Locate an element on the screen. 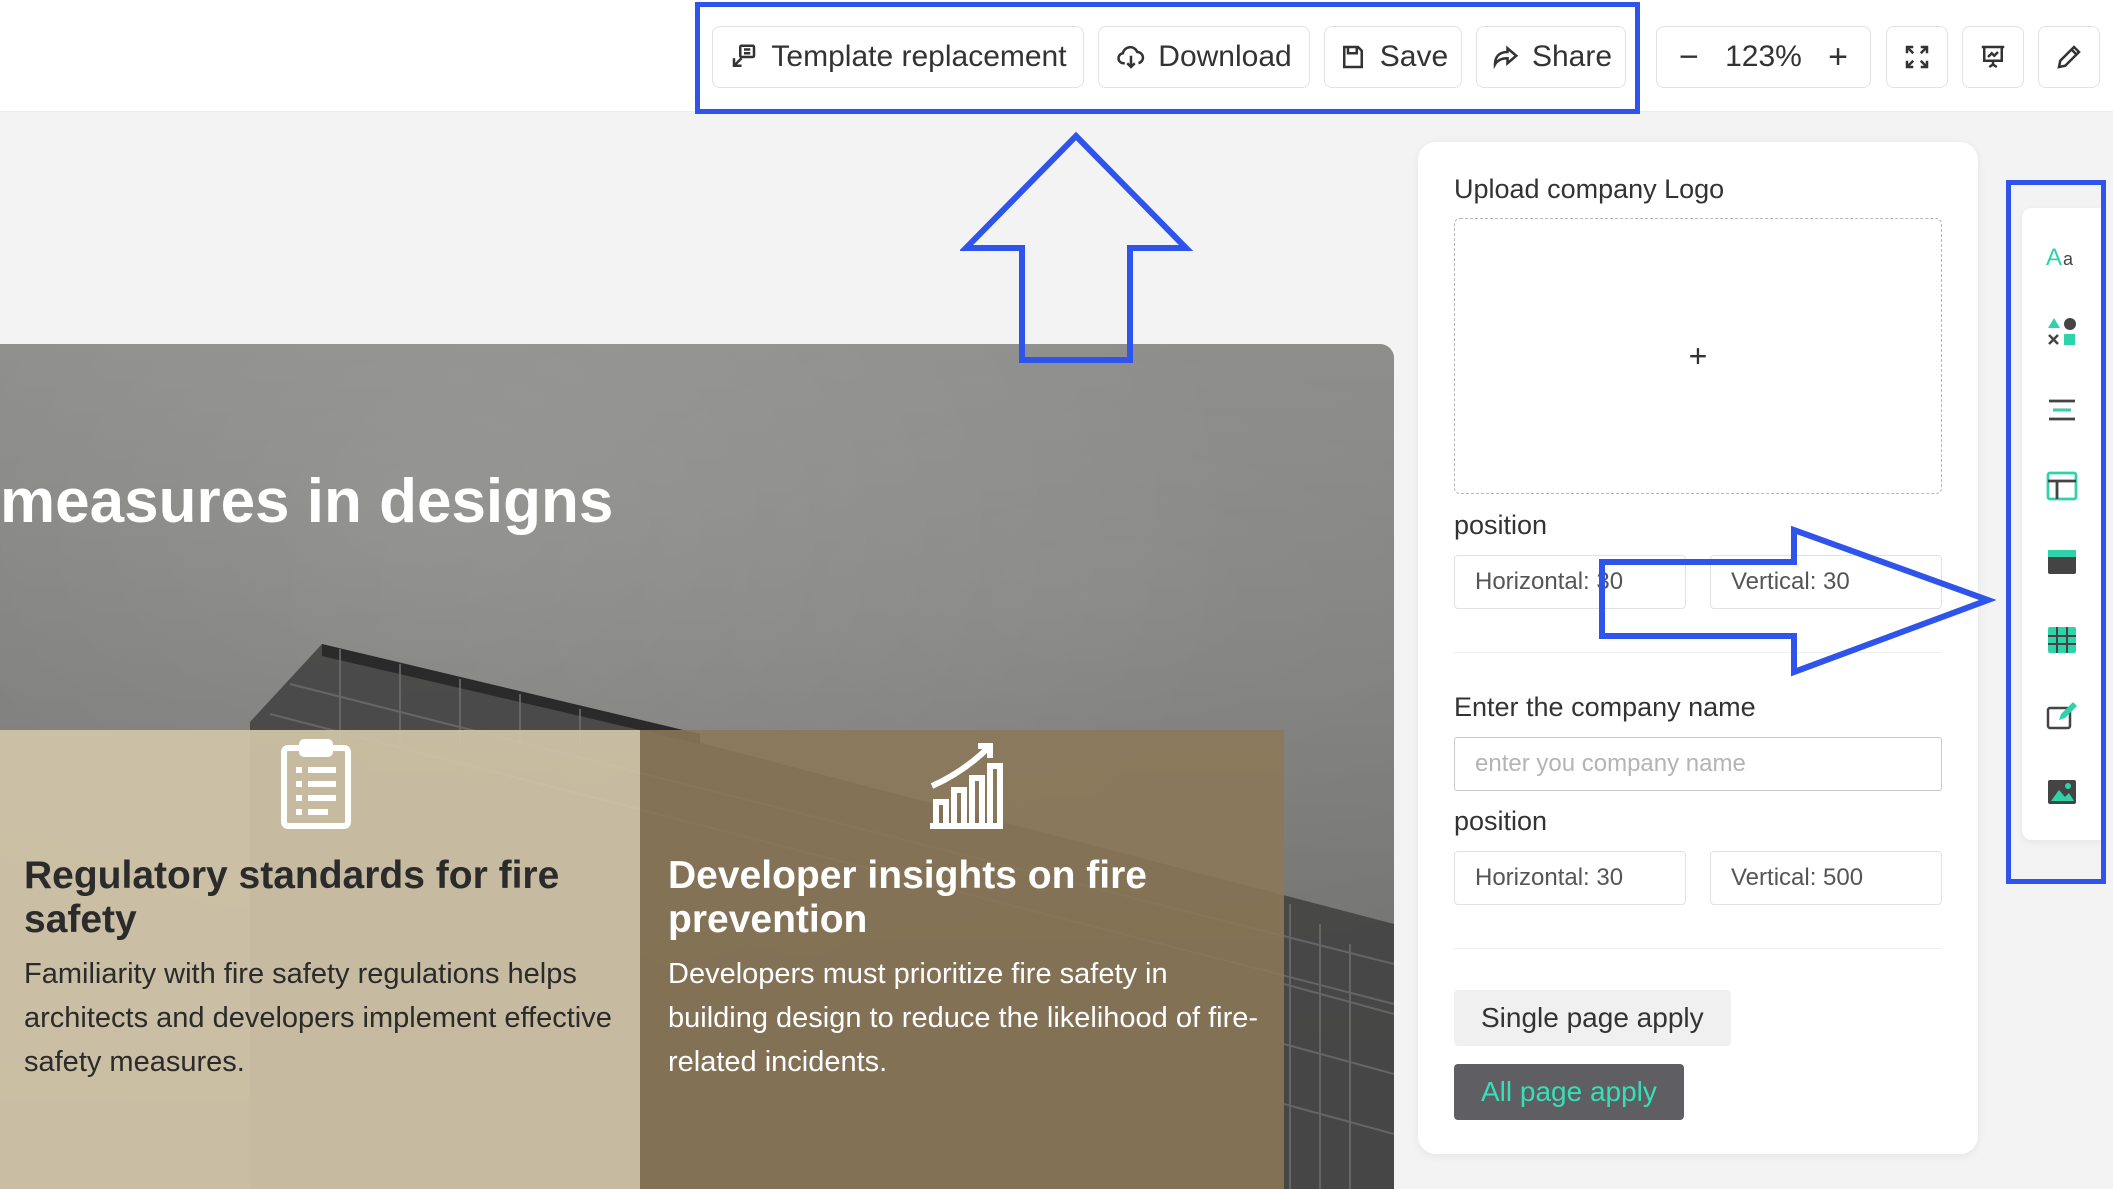 The image size is (2113, 1189). share-icon is located at coordinates (1506, 57).